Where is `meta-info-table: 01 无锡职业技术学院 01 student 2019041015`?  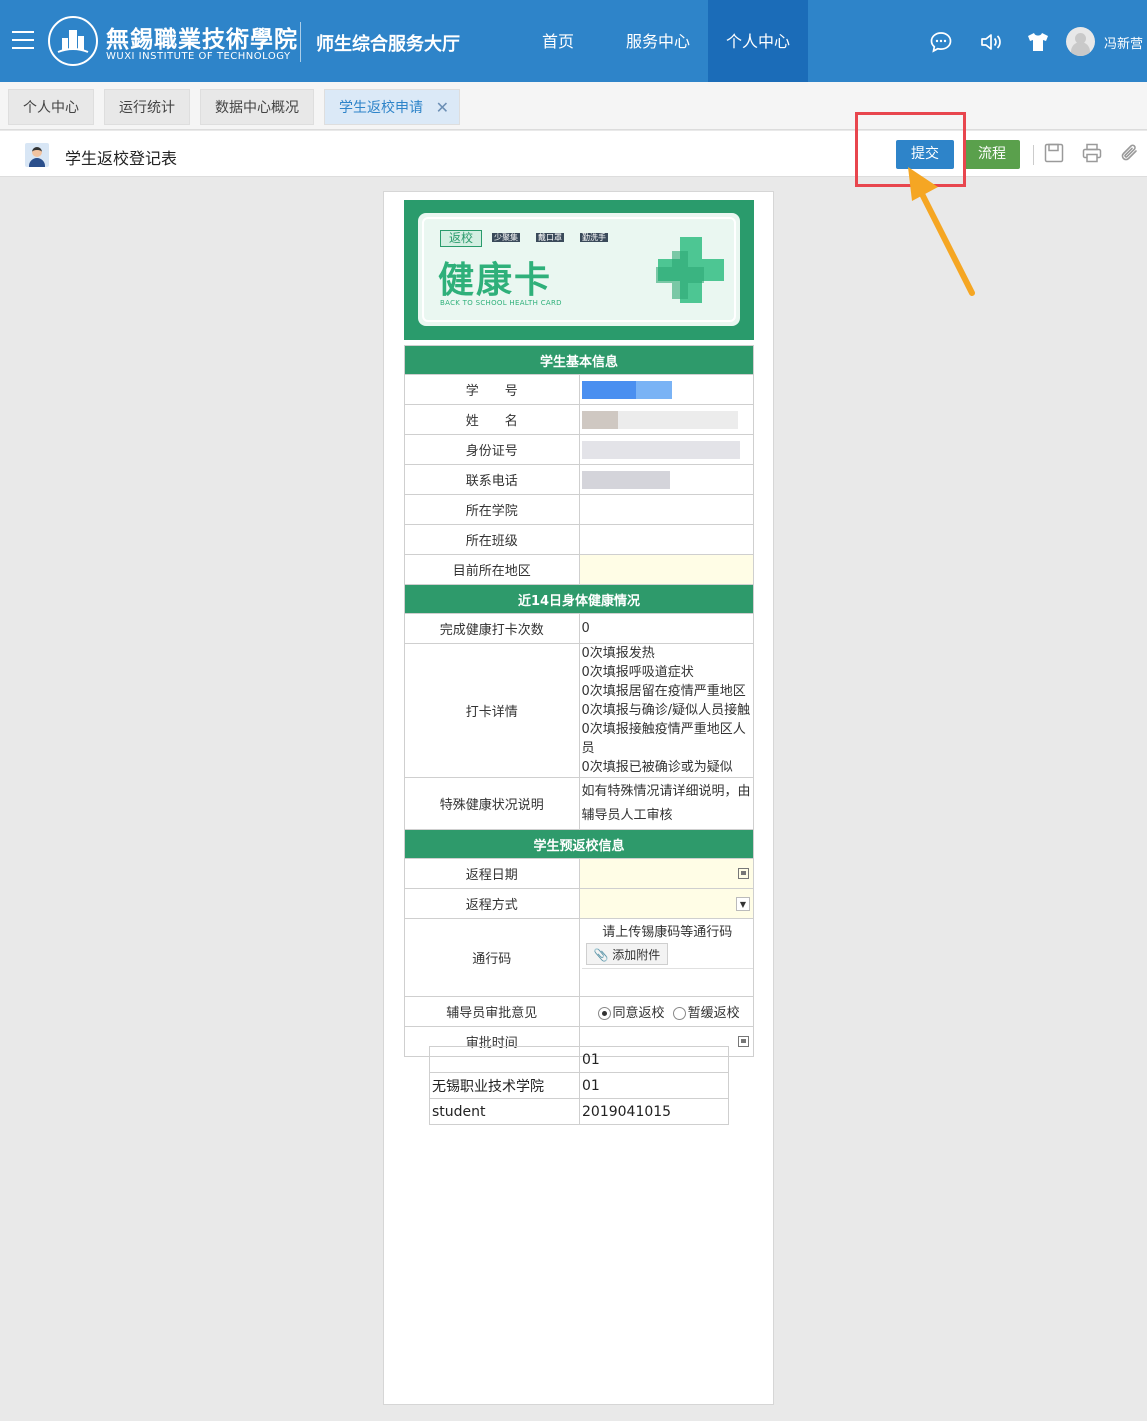 meta-info-table: 01 无锡职业技术学院 01 student 2019041015 is located at coordinates (579, 1085).